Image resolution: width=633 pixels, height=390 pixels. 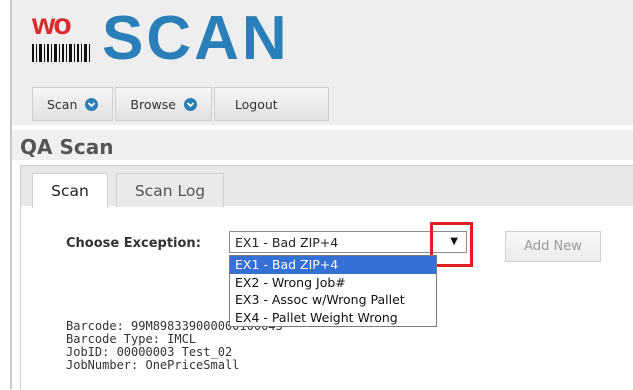 I want to click on nav-scan-button: Scan, so click(x=73, y=104).